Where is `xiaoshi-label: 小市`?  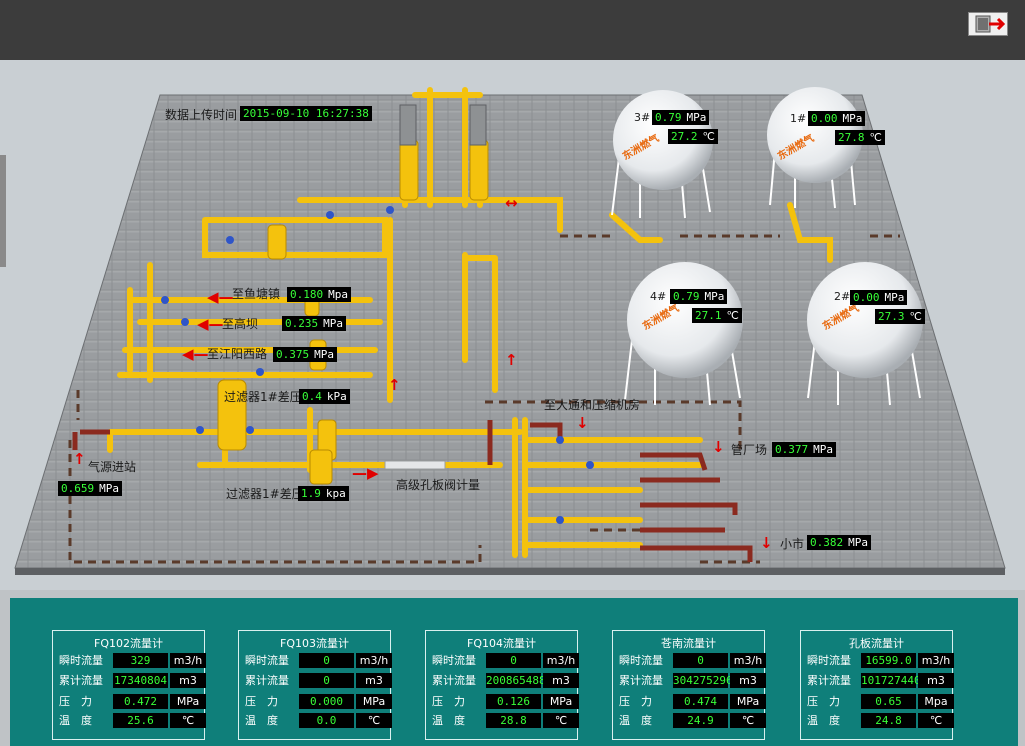
xiaoshi-label: 小市 is located at coordinates (792, 544).